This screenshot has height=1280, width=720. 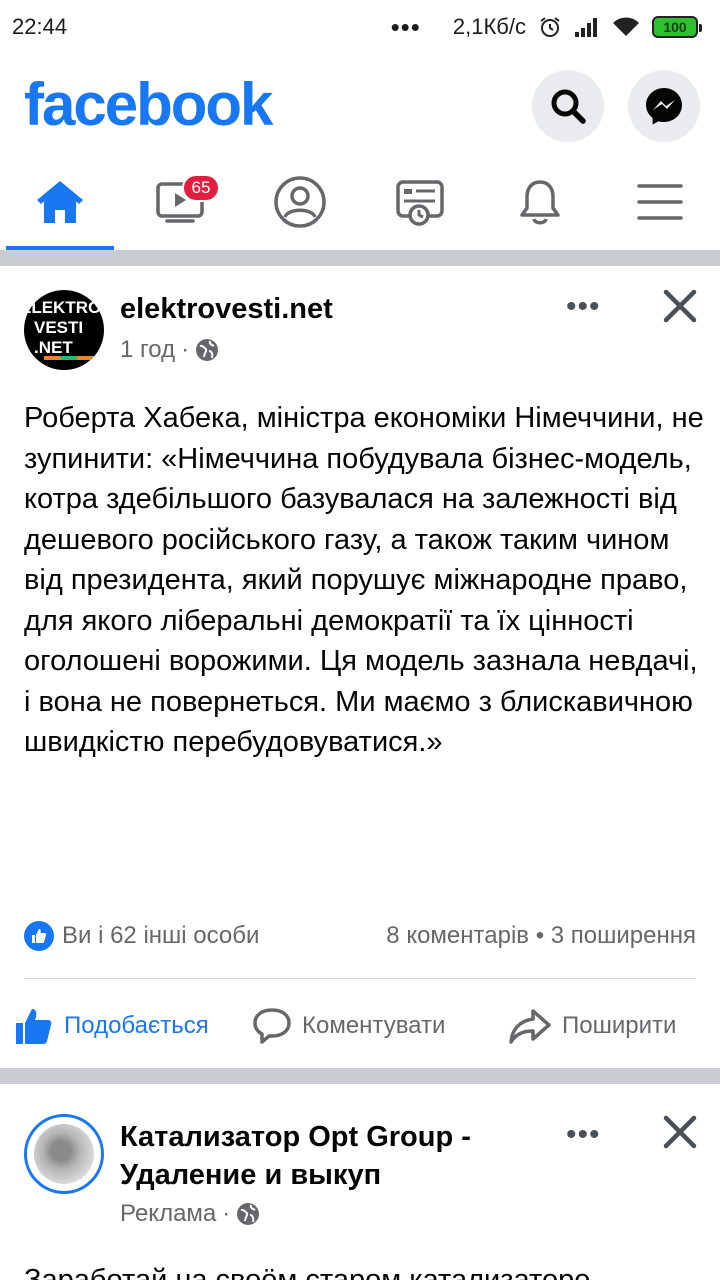 What do you see at coordinates (360, 27) in the screenshot?
I see `status-bar: 22:44 ••• 2,1Кб/с 100` at bounding box center [360, 27].